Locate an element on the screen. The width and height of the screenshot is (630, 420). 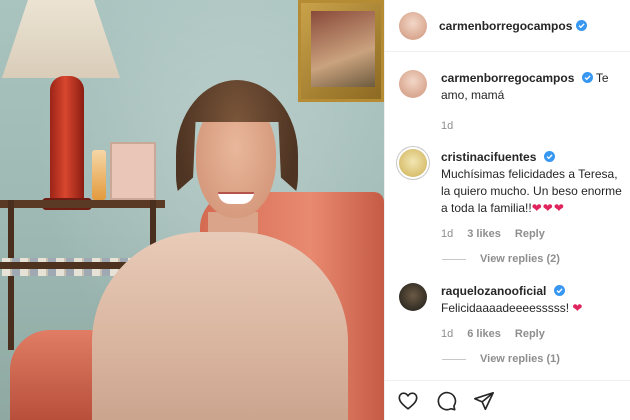
view-replies-label: View replies (1) is located at coordinates (520, 359).